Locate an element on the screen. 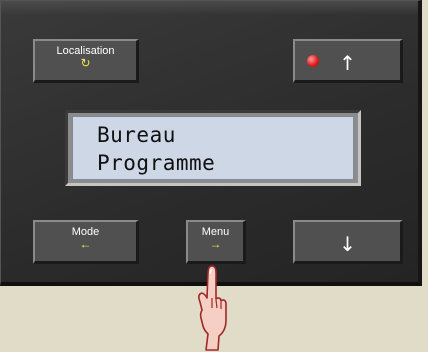  arrow-up-icon: ↑ is located at coordinates (347, 63).